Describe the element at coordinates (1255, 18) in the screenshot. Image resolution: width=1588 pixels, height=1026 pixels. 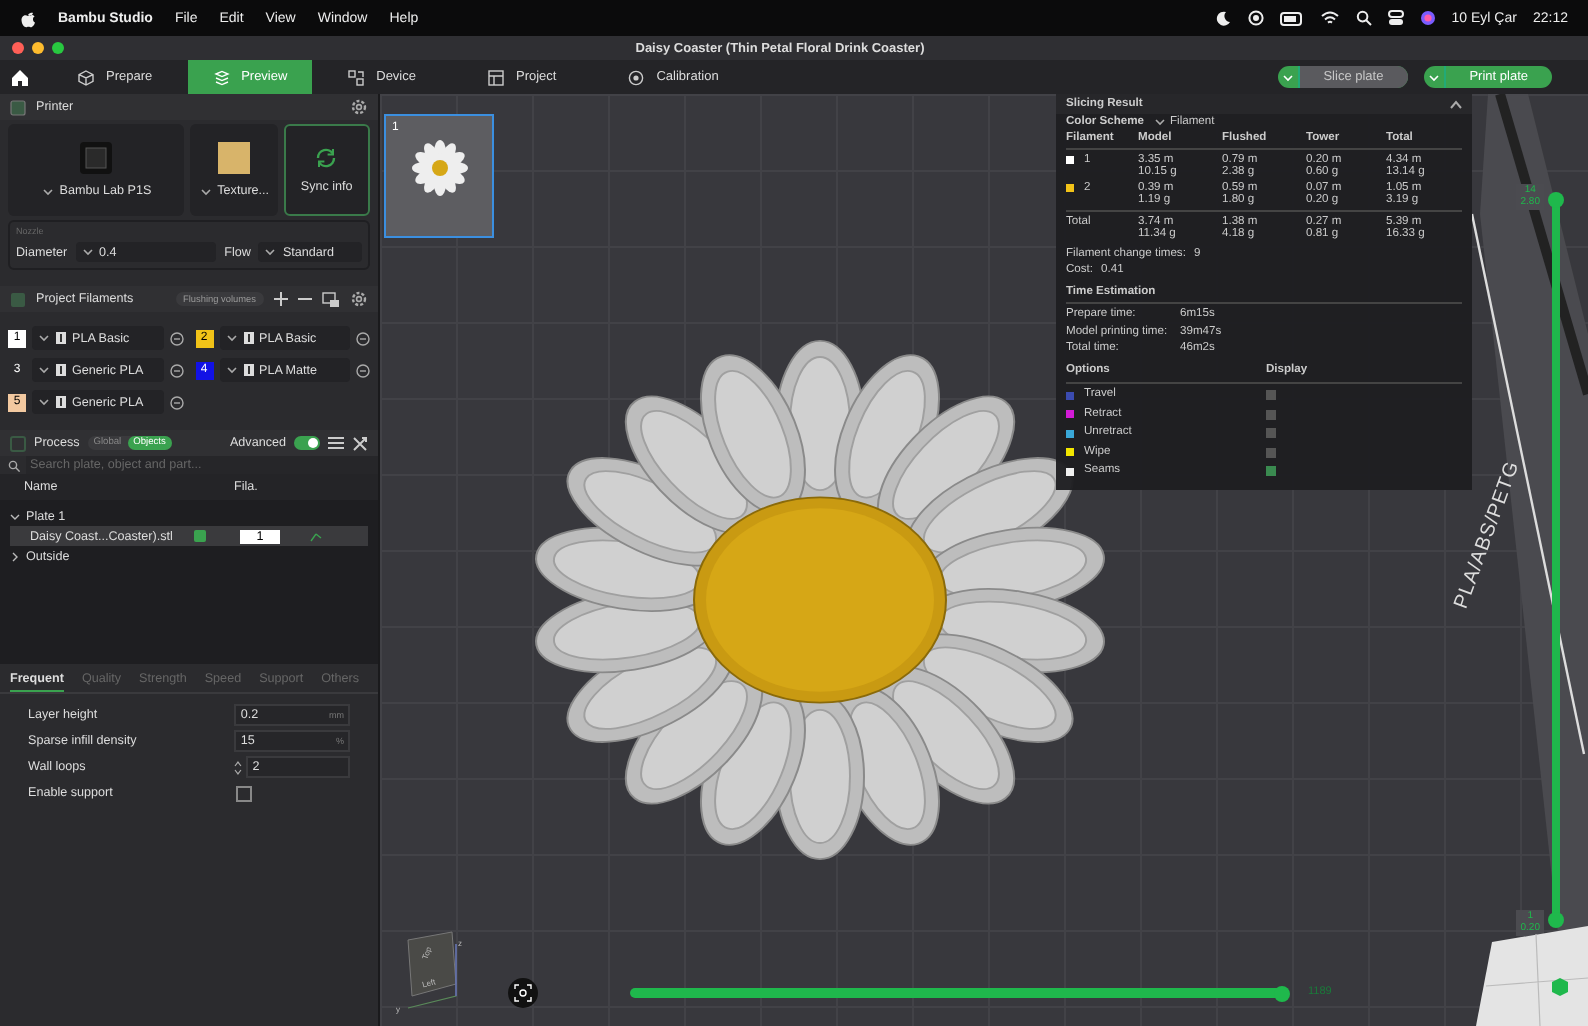
I see `record-icon` at that location.